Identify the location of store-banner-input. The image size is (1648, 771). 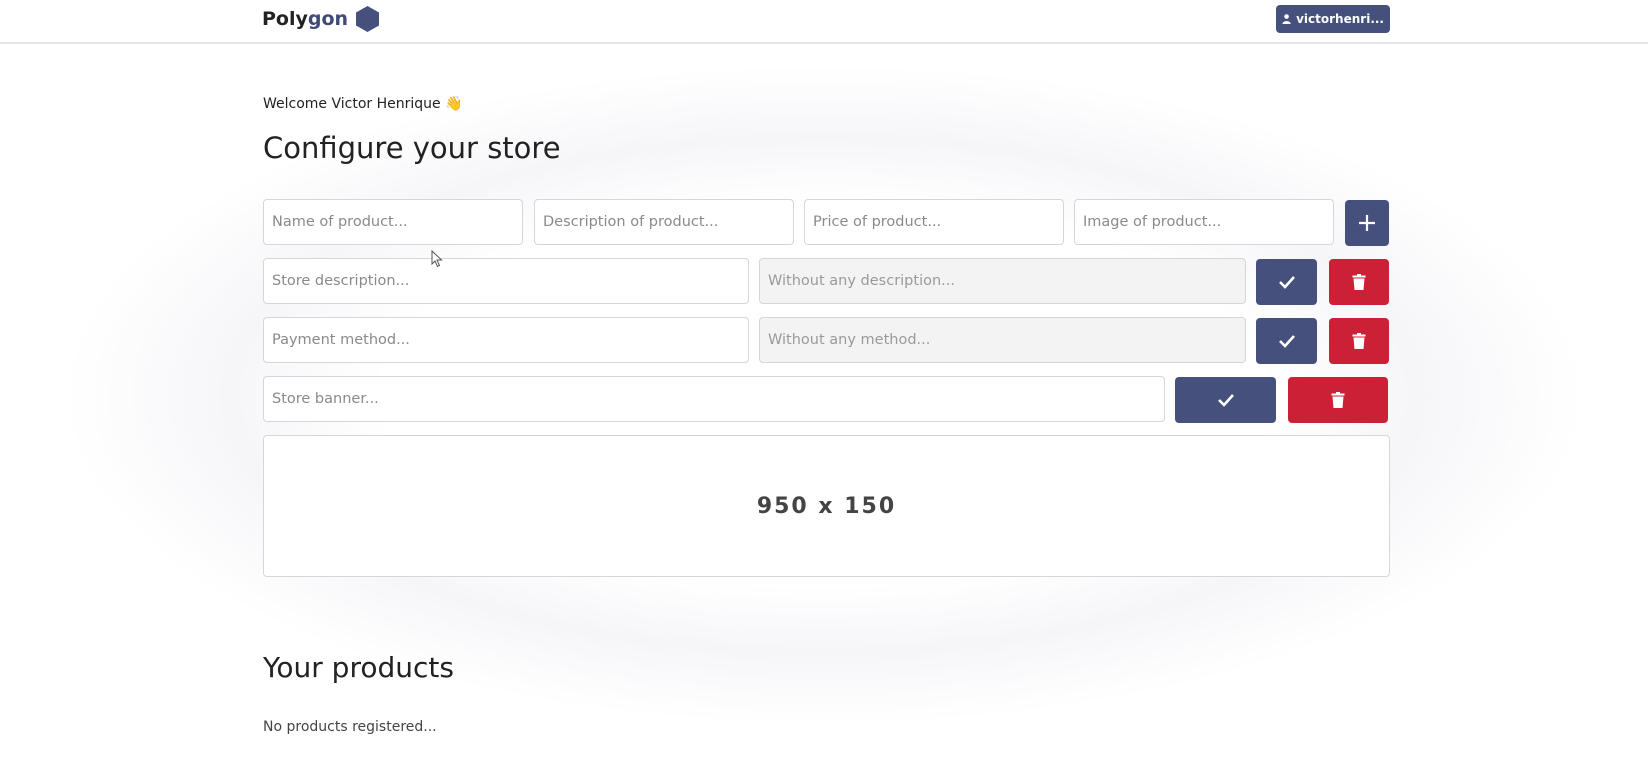
(714, 399).